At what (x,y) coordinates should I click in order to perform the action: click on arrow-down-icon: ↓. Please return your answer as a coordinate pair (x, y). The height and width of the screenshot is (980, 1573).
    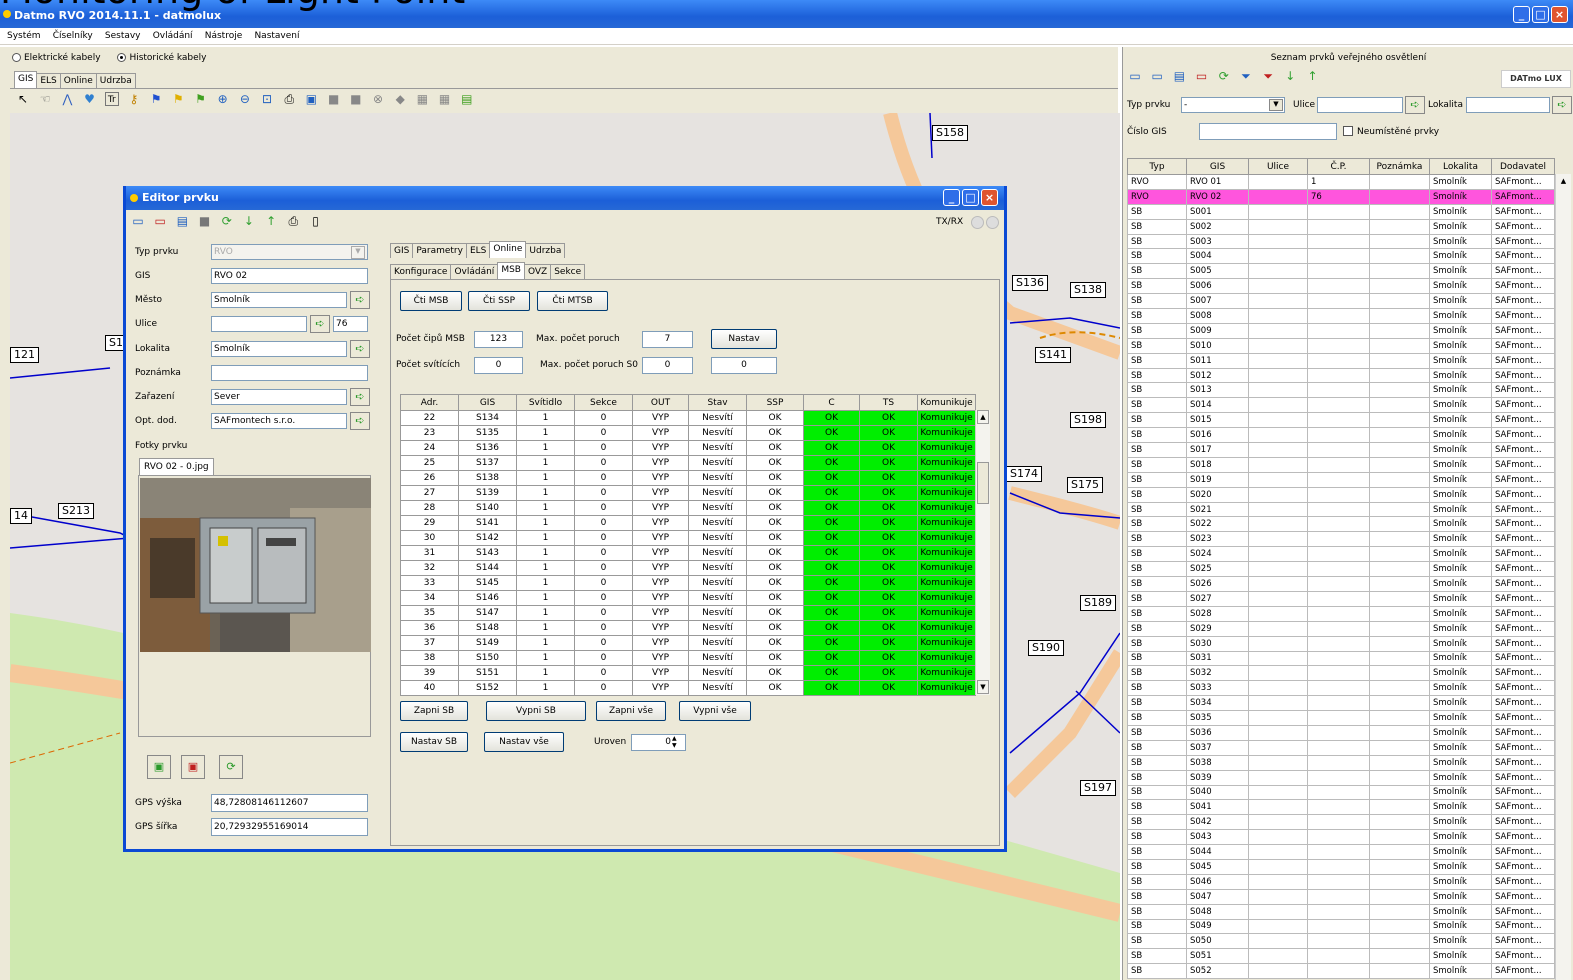
    Looking at the image, I should click on (249, 221).